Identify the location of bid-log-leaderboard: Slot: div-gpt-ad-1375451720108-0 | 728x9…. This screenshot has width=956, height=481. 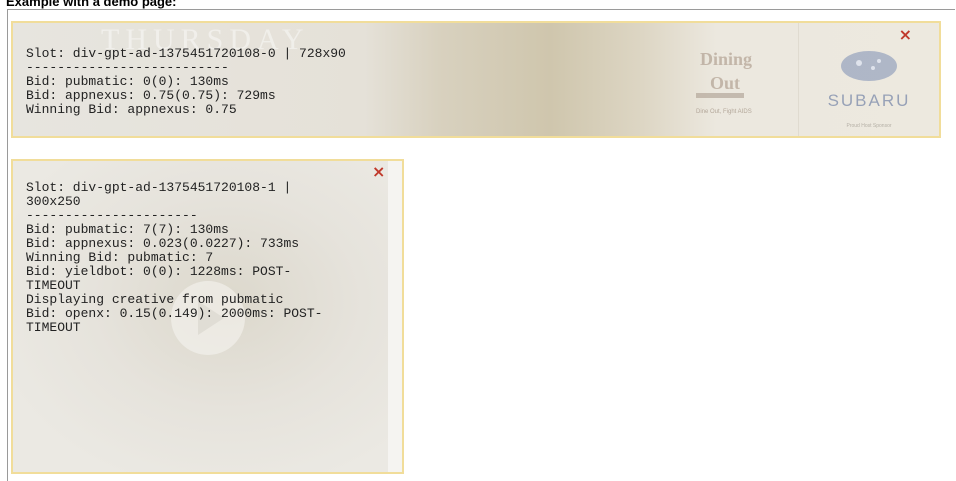
(306, 82).